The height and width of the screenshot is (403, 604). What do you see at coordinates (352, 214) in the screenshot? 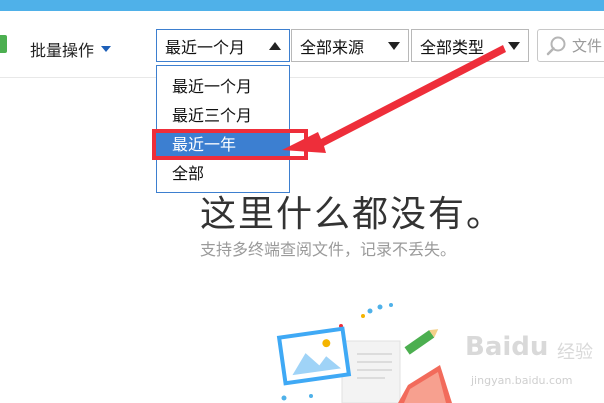
I see `empty-state-title: 这里什么都没有。` at bounding box center [352, 214].